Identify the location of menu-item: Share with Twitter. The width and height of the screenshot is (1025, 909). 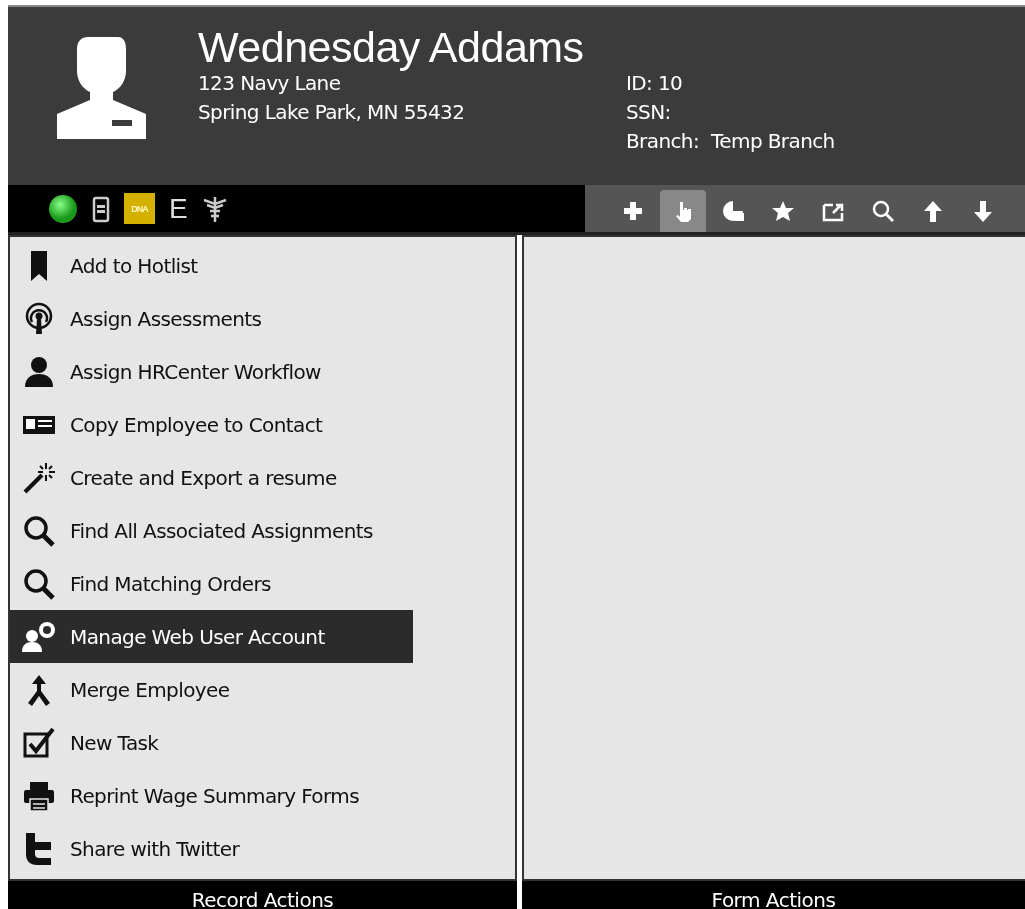
(211, 848).